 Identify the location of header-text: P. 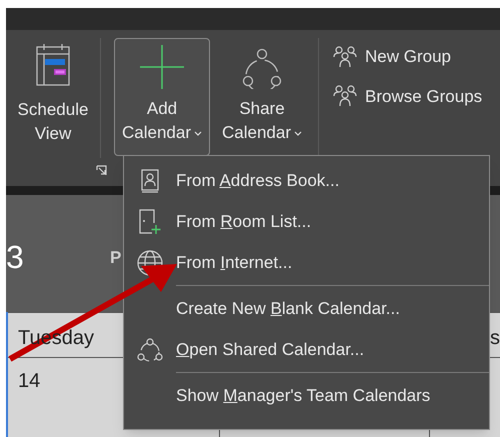
(116, 258).